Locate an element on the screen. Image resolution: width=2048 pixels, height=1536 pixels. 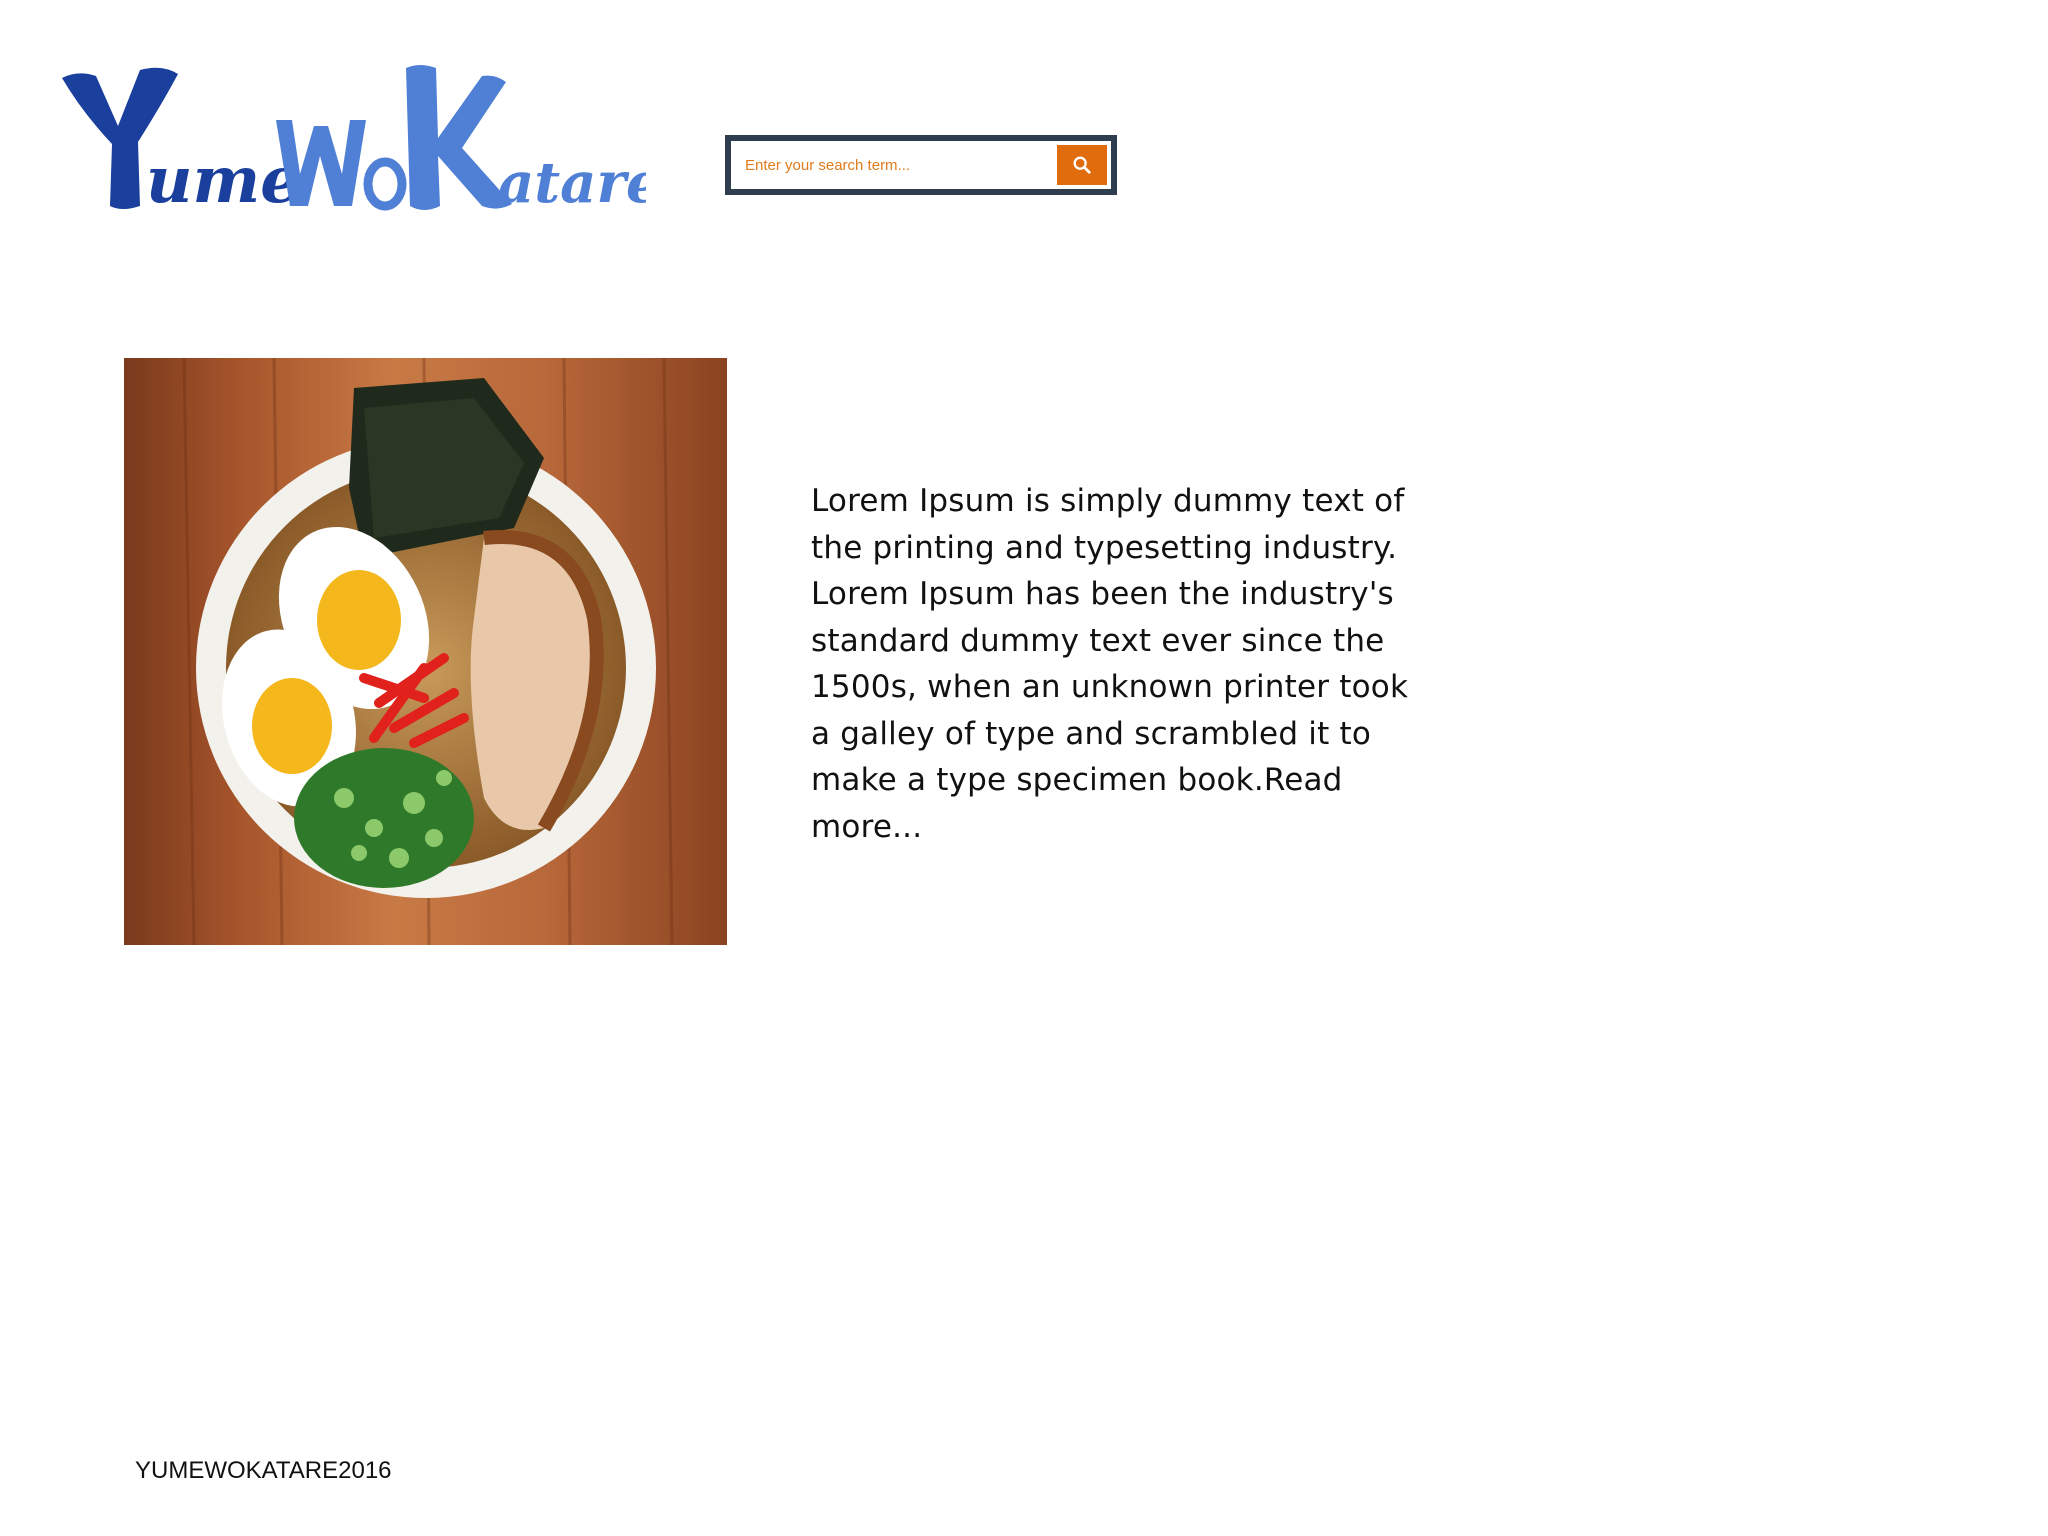
site-logo: ume atare is located at coordinates (352, 136).